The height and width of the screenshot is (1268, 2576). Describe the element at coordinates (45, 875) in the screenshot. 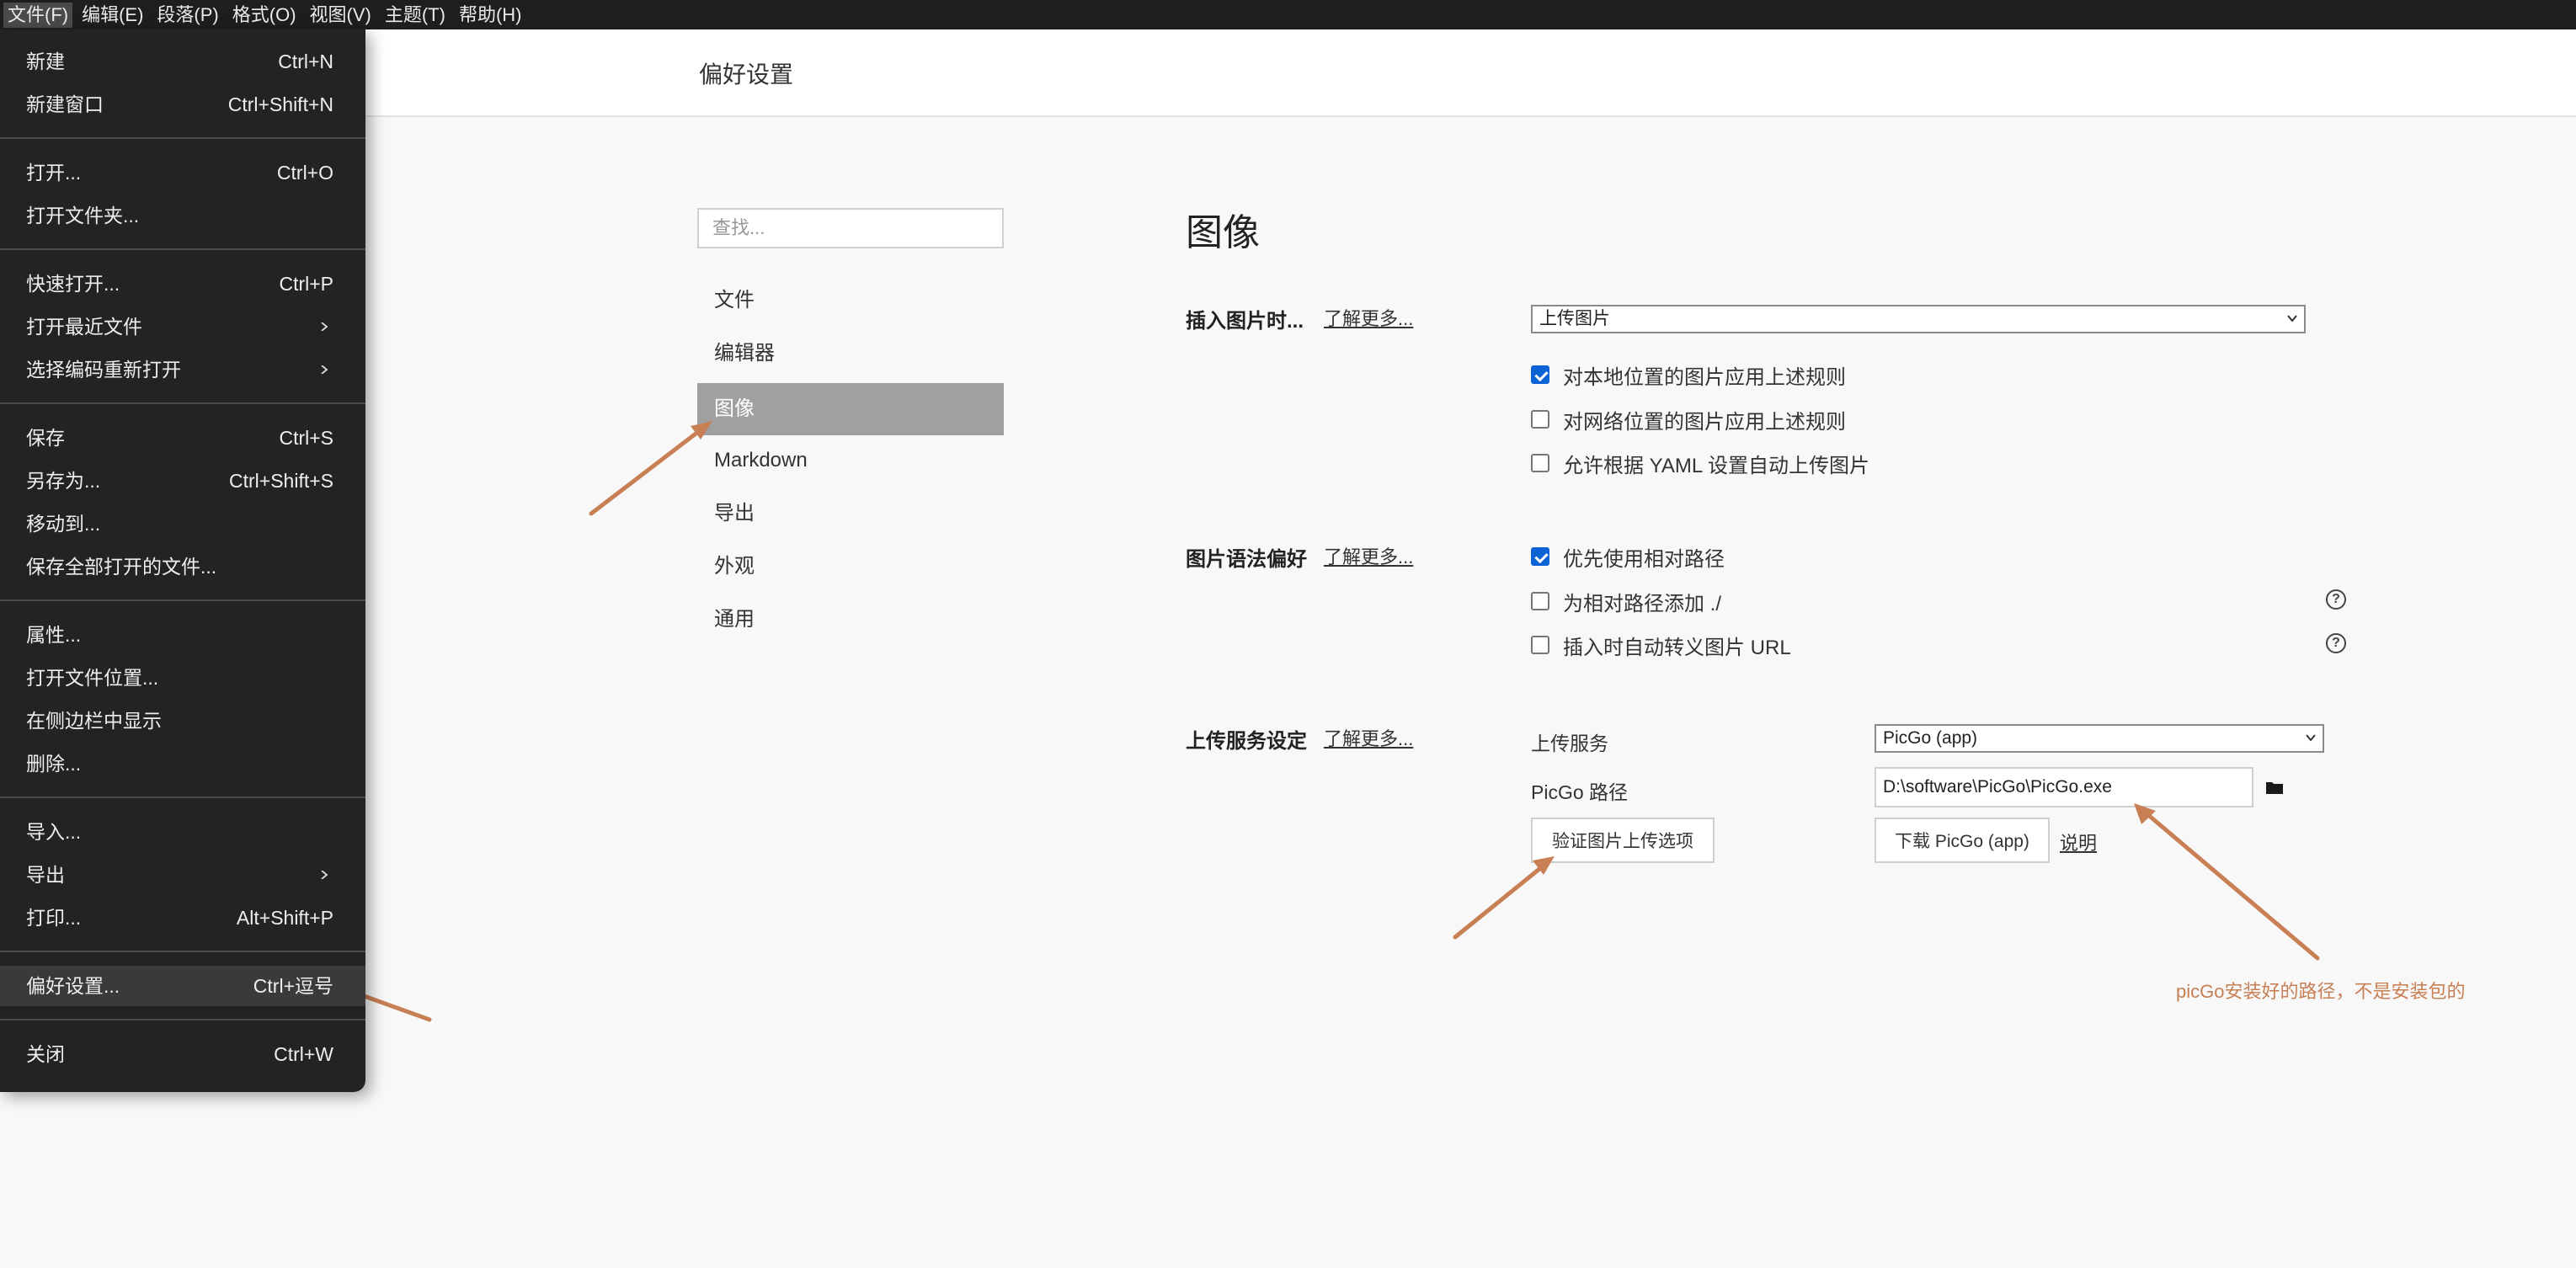

I see `menu-item-label: 导出` at that location.